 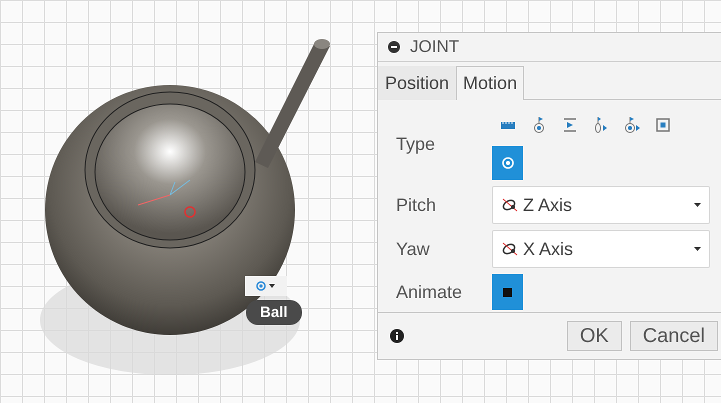 I want to click on pin-slot-joint-icon, so click(x=632, y=125).